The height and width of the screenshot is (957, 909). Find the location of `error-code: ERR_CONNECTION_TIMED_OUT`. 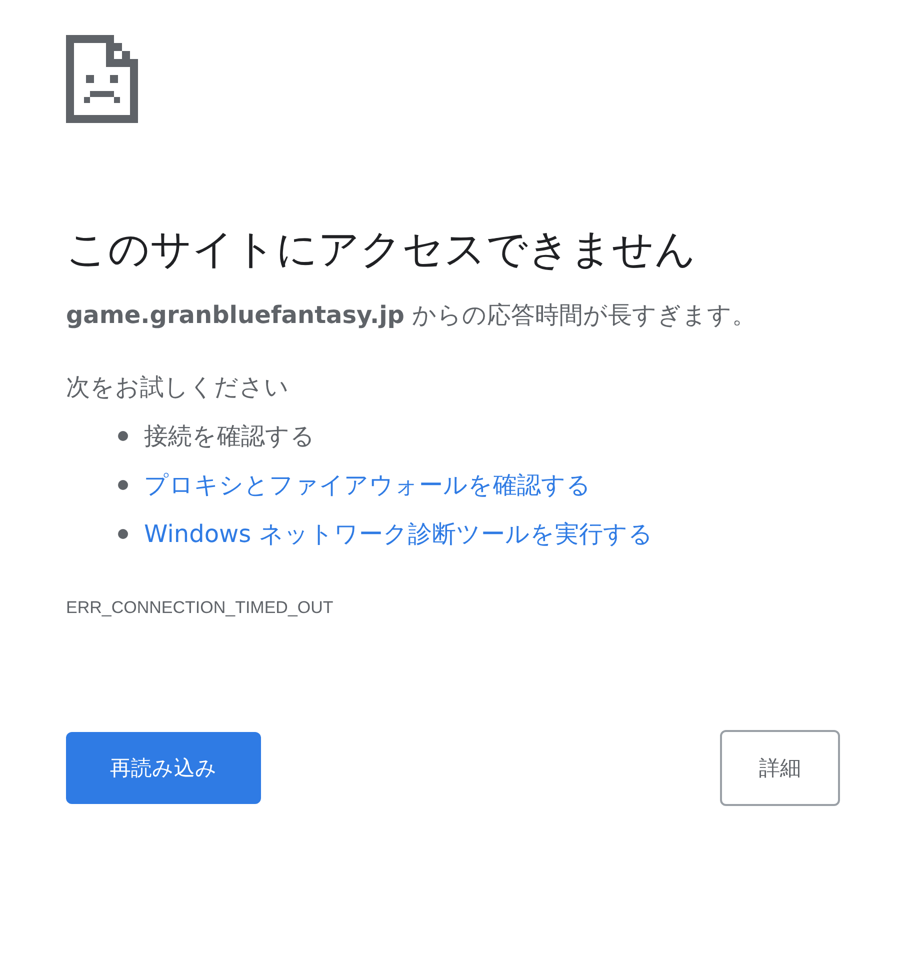

error-code: ERR_CONNECTION_TIMED_OUT is located at coordinates (200, 608).